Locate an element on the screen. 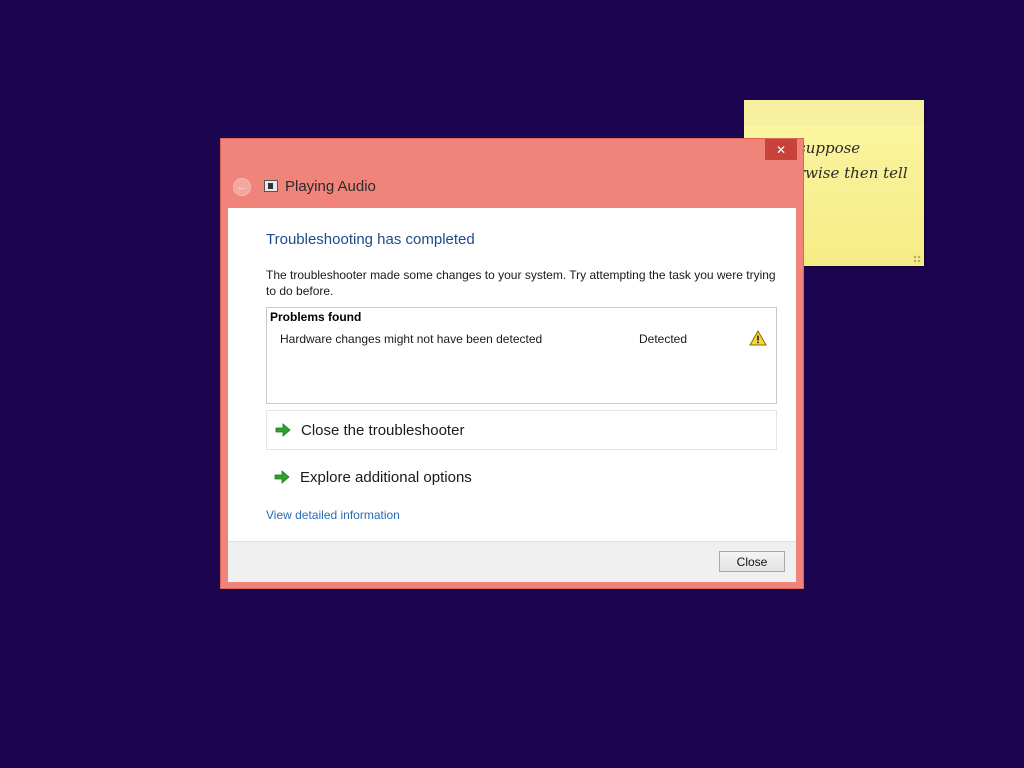  close-button: Close is located at coordinates (752, 561).